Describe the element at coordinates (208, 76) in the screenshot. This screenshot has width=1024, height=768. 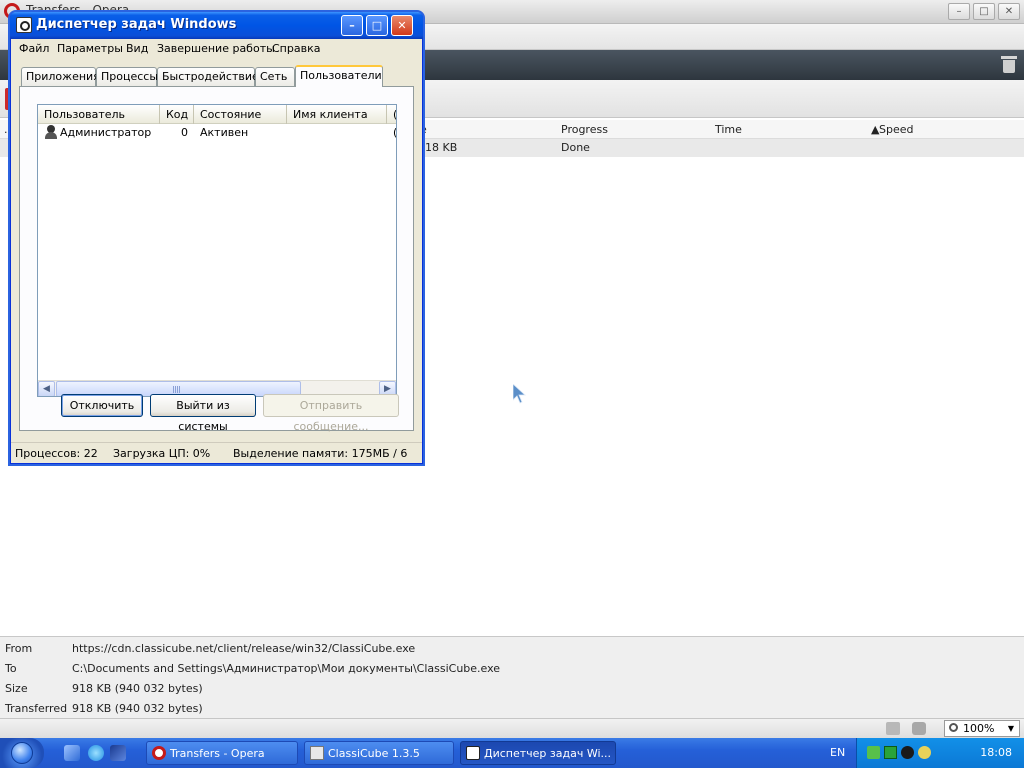
I see `tab-performance: Быстродействие` at that location.